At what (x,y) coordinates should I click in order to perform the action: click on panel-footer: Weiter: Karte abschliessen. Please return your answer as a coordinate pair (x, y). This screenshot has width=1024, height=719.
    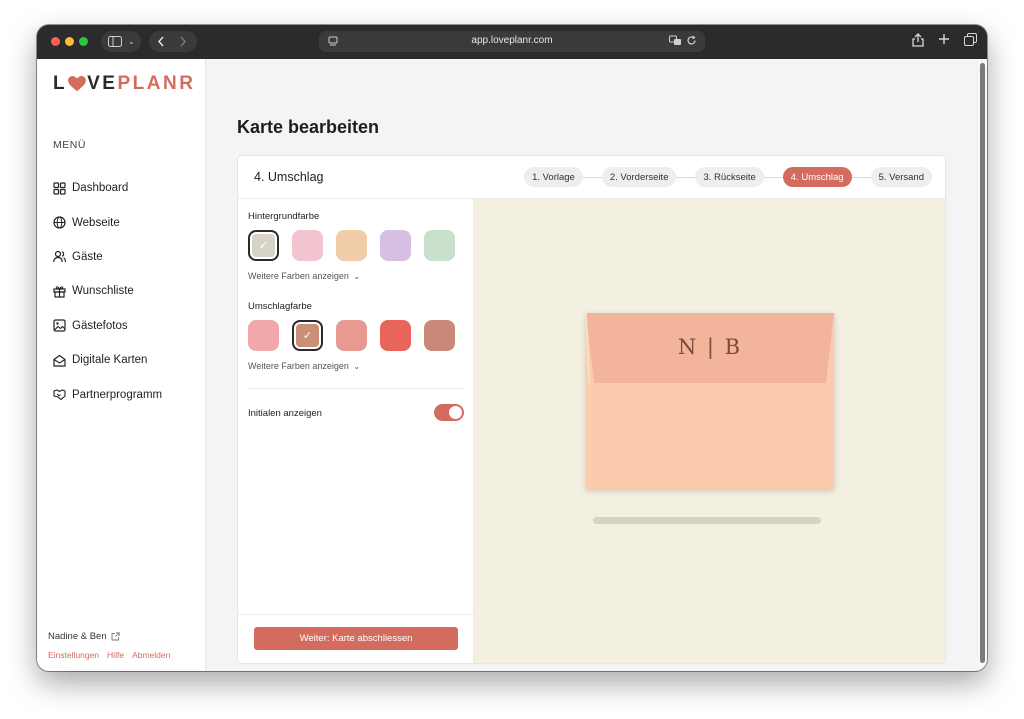
    Looking at the image, I should click on (356, 638).